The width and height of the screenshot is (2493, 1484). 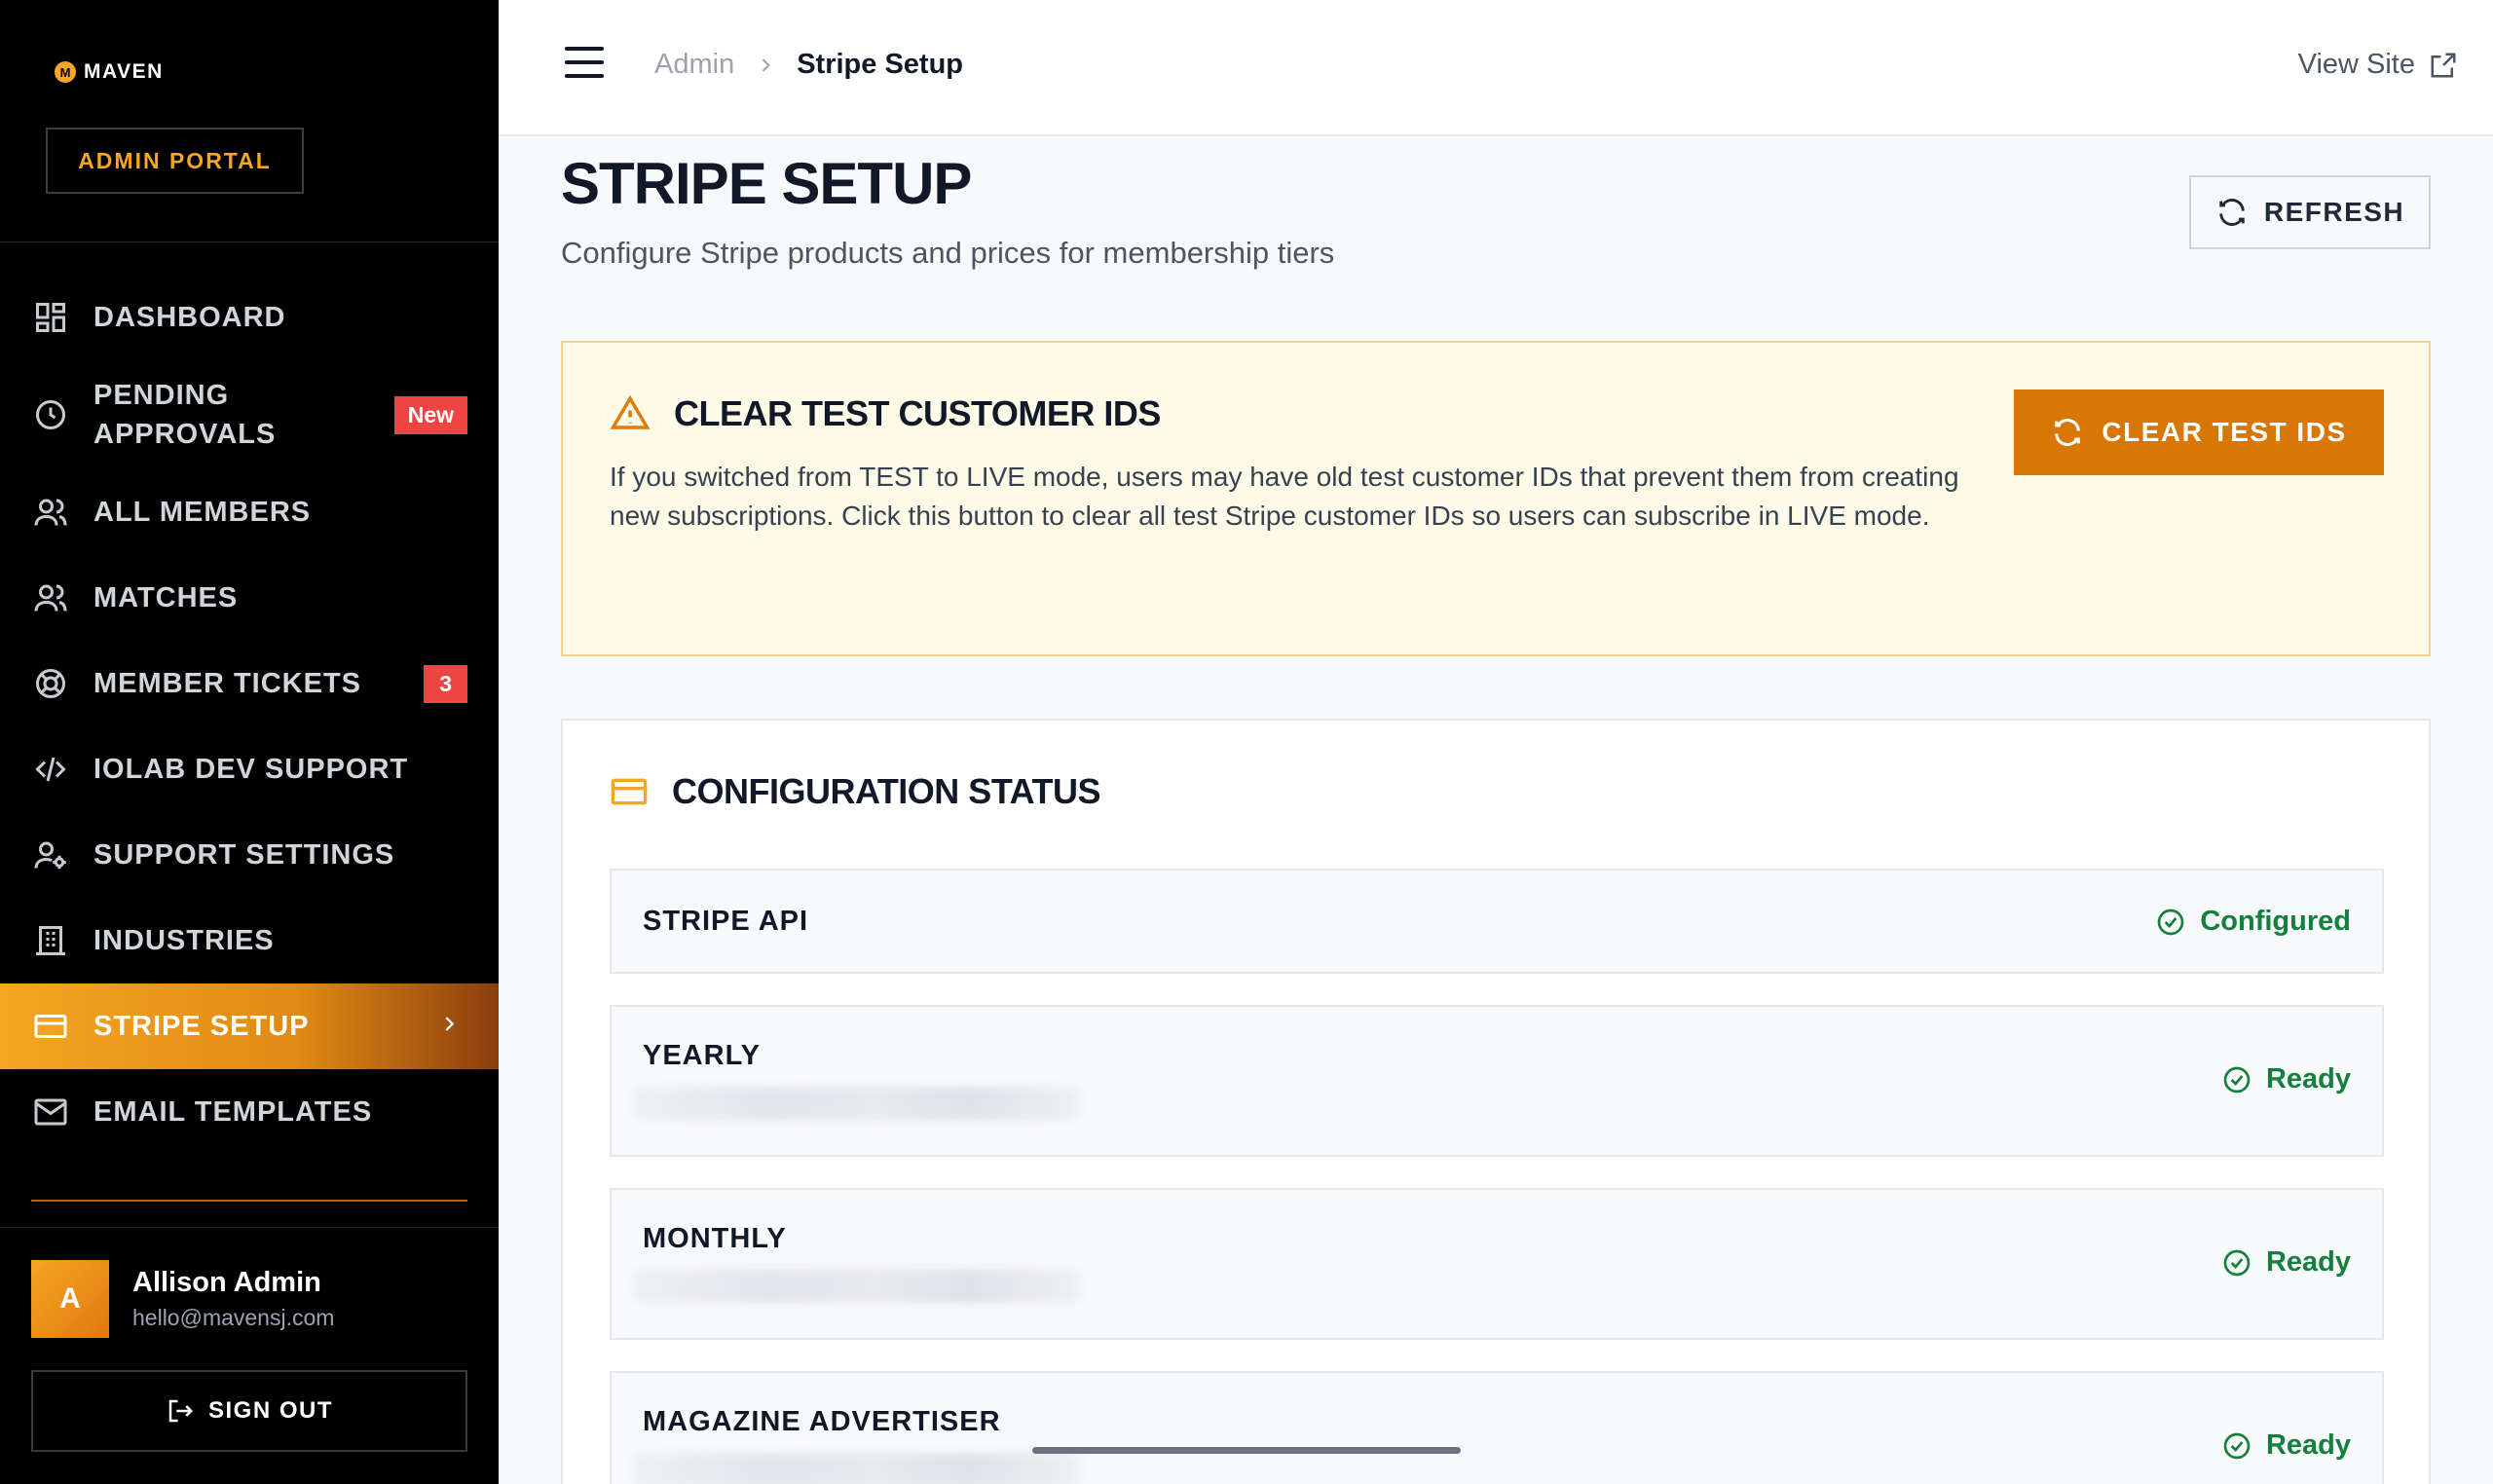 I want to click on sidebar-item-stripe-setup: STRIPE SETUP, so click(x=250, y=1026).